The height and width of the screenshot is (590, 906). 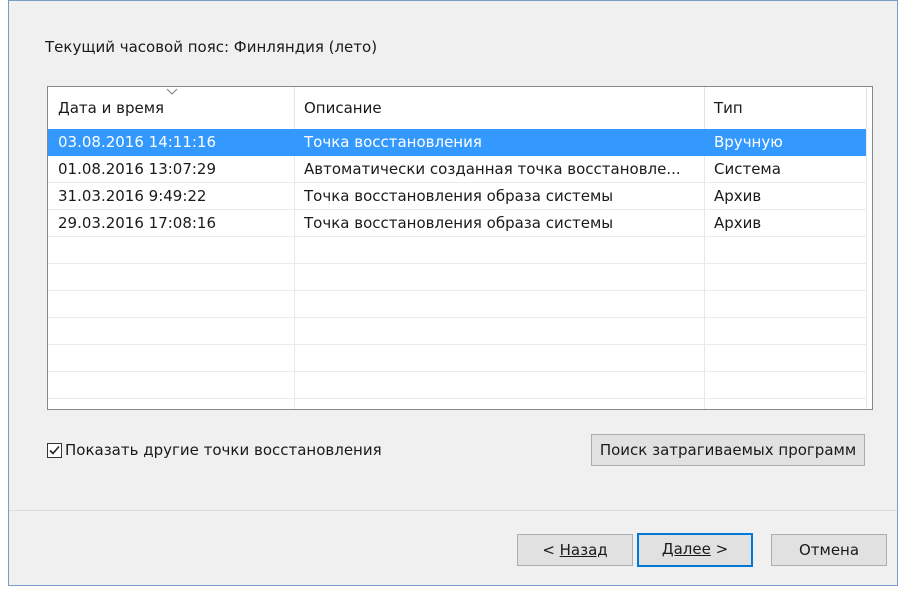 I want to click on cancel-button: Отмена, so click(x=829, y=550).